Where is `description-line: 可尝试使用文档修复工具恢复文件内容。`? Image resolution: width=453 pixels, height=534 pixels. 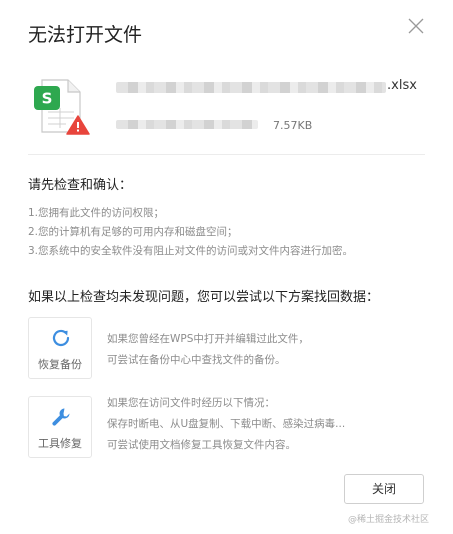 description-line: 可尝试使用文档修复工具恢复文件内容。 is located at coordinates (201, 445).